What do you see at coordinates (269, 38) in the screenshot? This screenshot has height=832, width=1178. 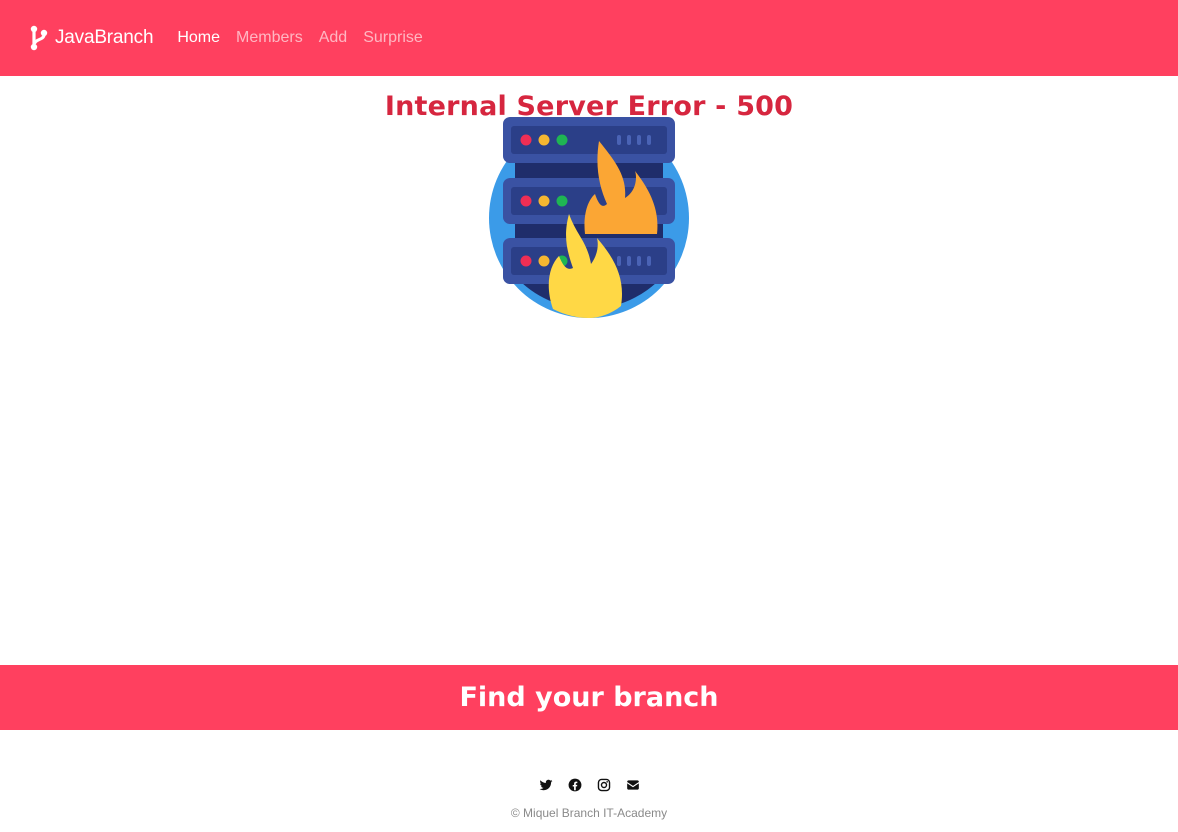 I see `nav-link-members: Members` at bounding box center [269, 38].